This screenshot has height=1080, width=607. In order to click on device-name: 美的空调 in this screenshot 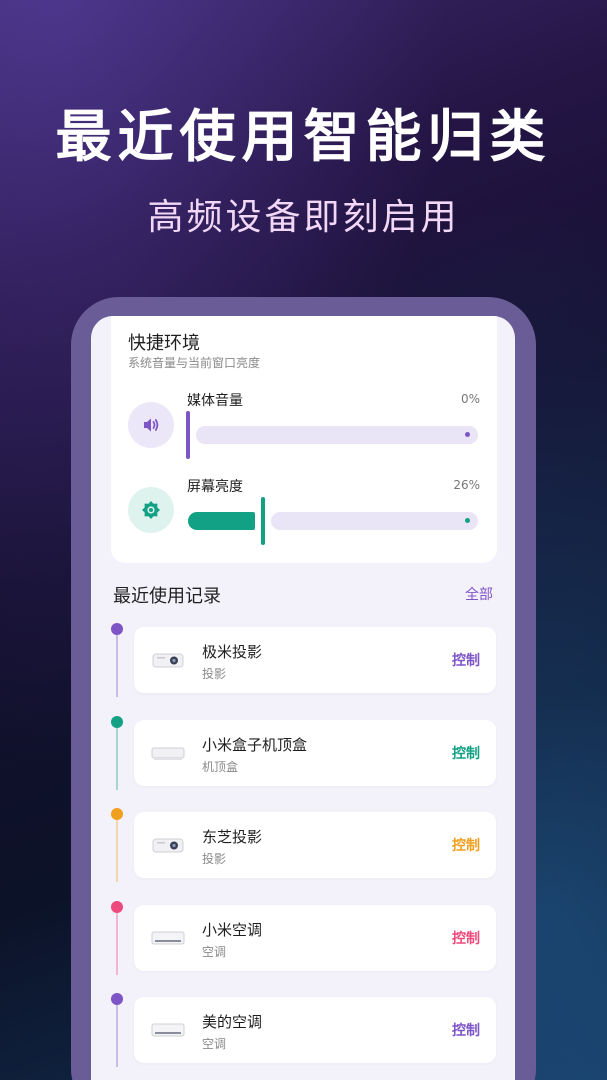, I will do `click(232, 1022)`.